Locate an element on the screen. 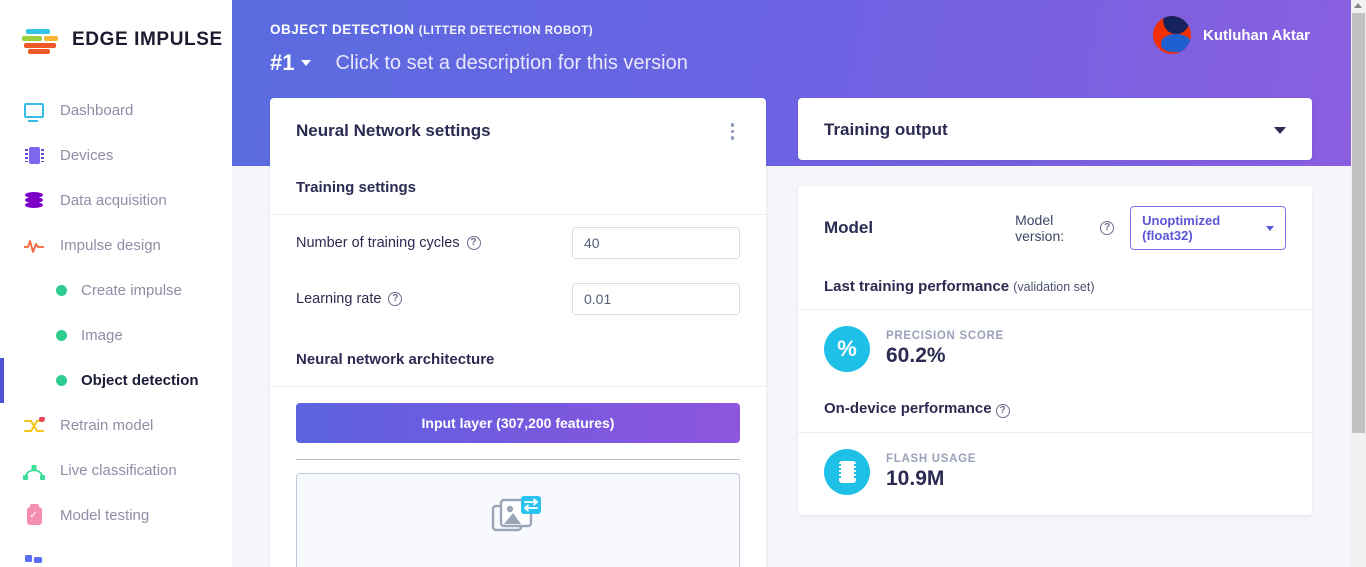 This screenshot has width=1366, height=567. training-output-panel: Training output is located at coordinates (1055, 129).